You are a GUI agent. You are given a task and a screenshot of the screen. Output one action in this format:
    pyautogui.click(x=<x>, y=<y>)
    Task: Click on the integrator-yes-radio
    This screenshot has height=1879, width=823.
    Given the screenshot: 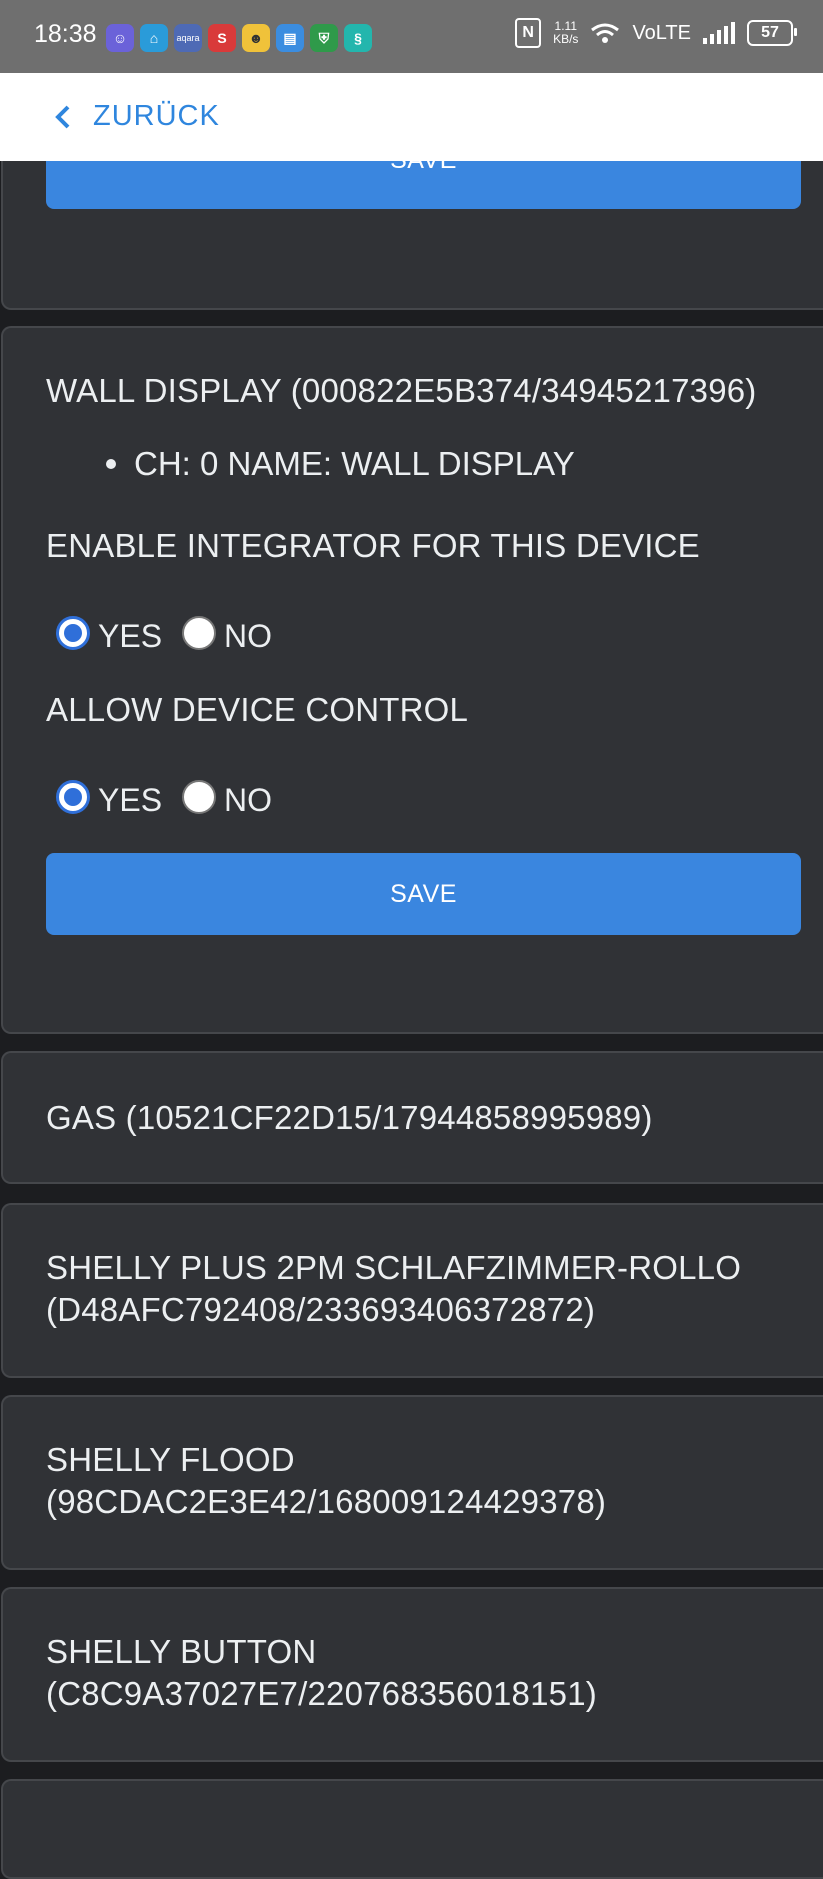 What is the action you would take?
    pyautogui.click(x=73, y=632)
    